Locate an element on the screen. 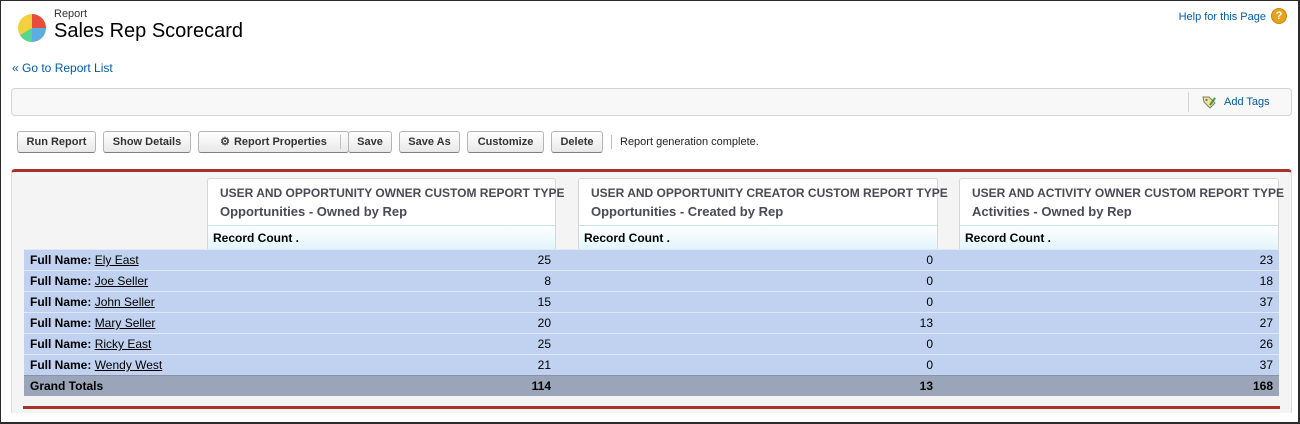 The height and width of the screenshot is (424, 1300). table-row: Full Name: Mary Seller 20 13 27 is located at coordinates (651, 322).